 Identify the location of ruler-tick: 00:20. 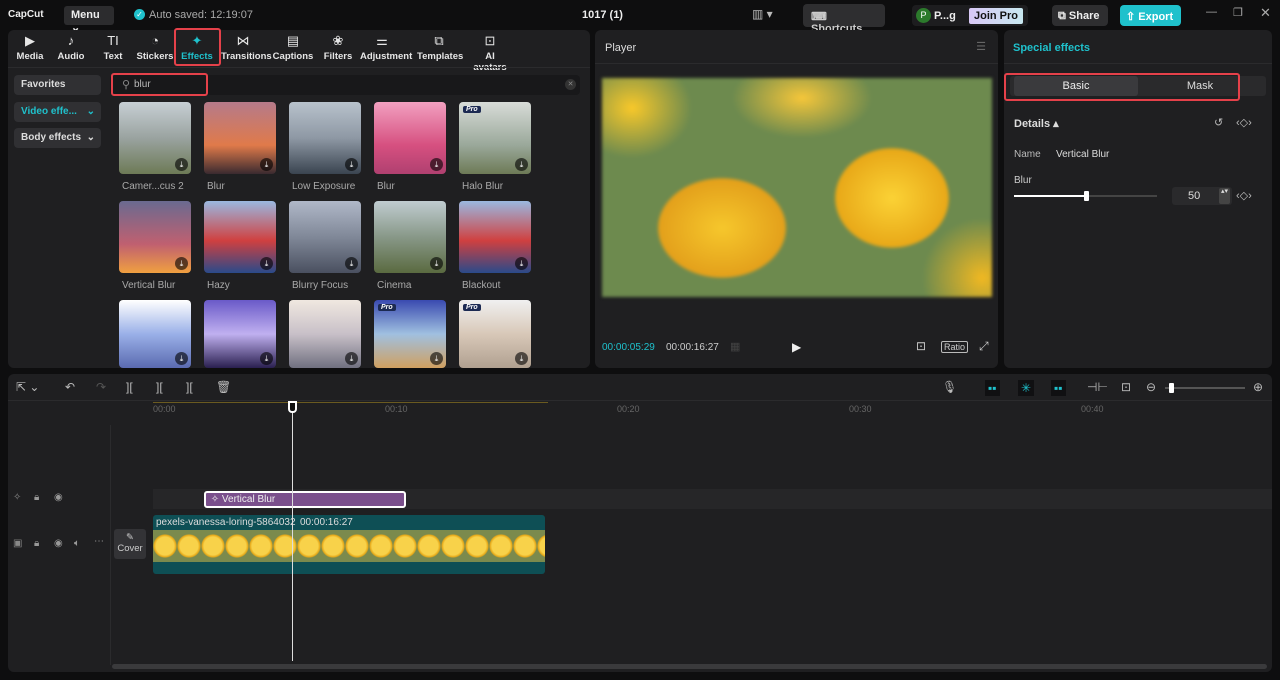
(628, 409).